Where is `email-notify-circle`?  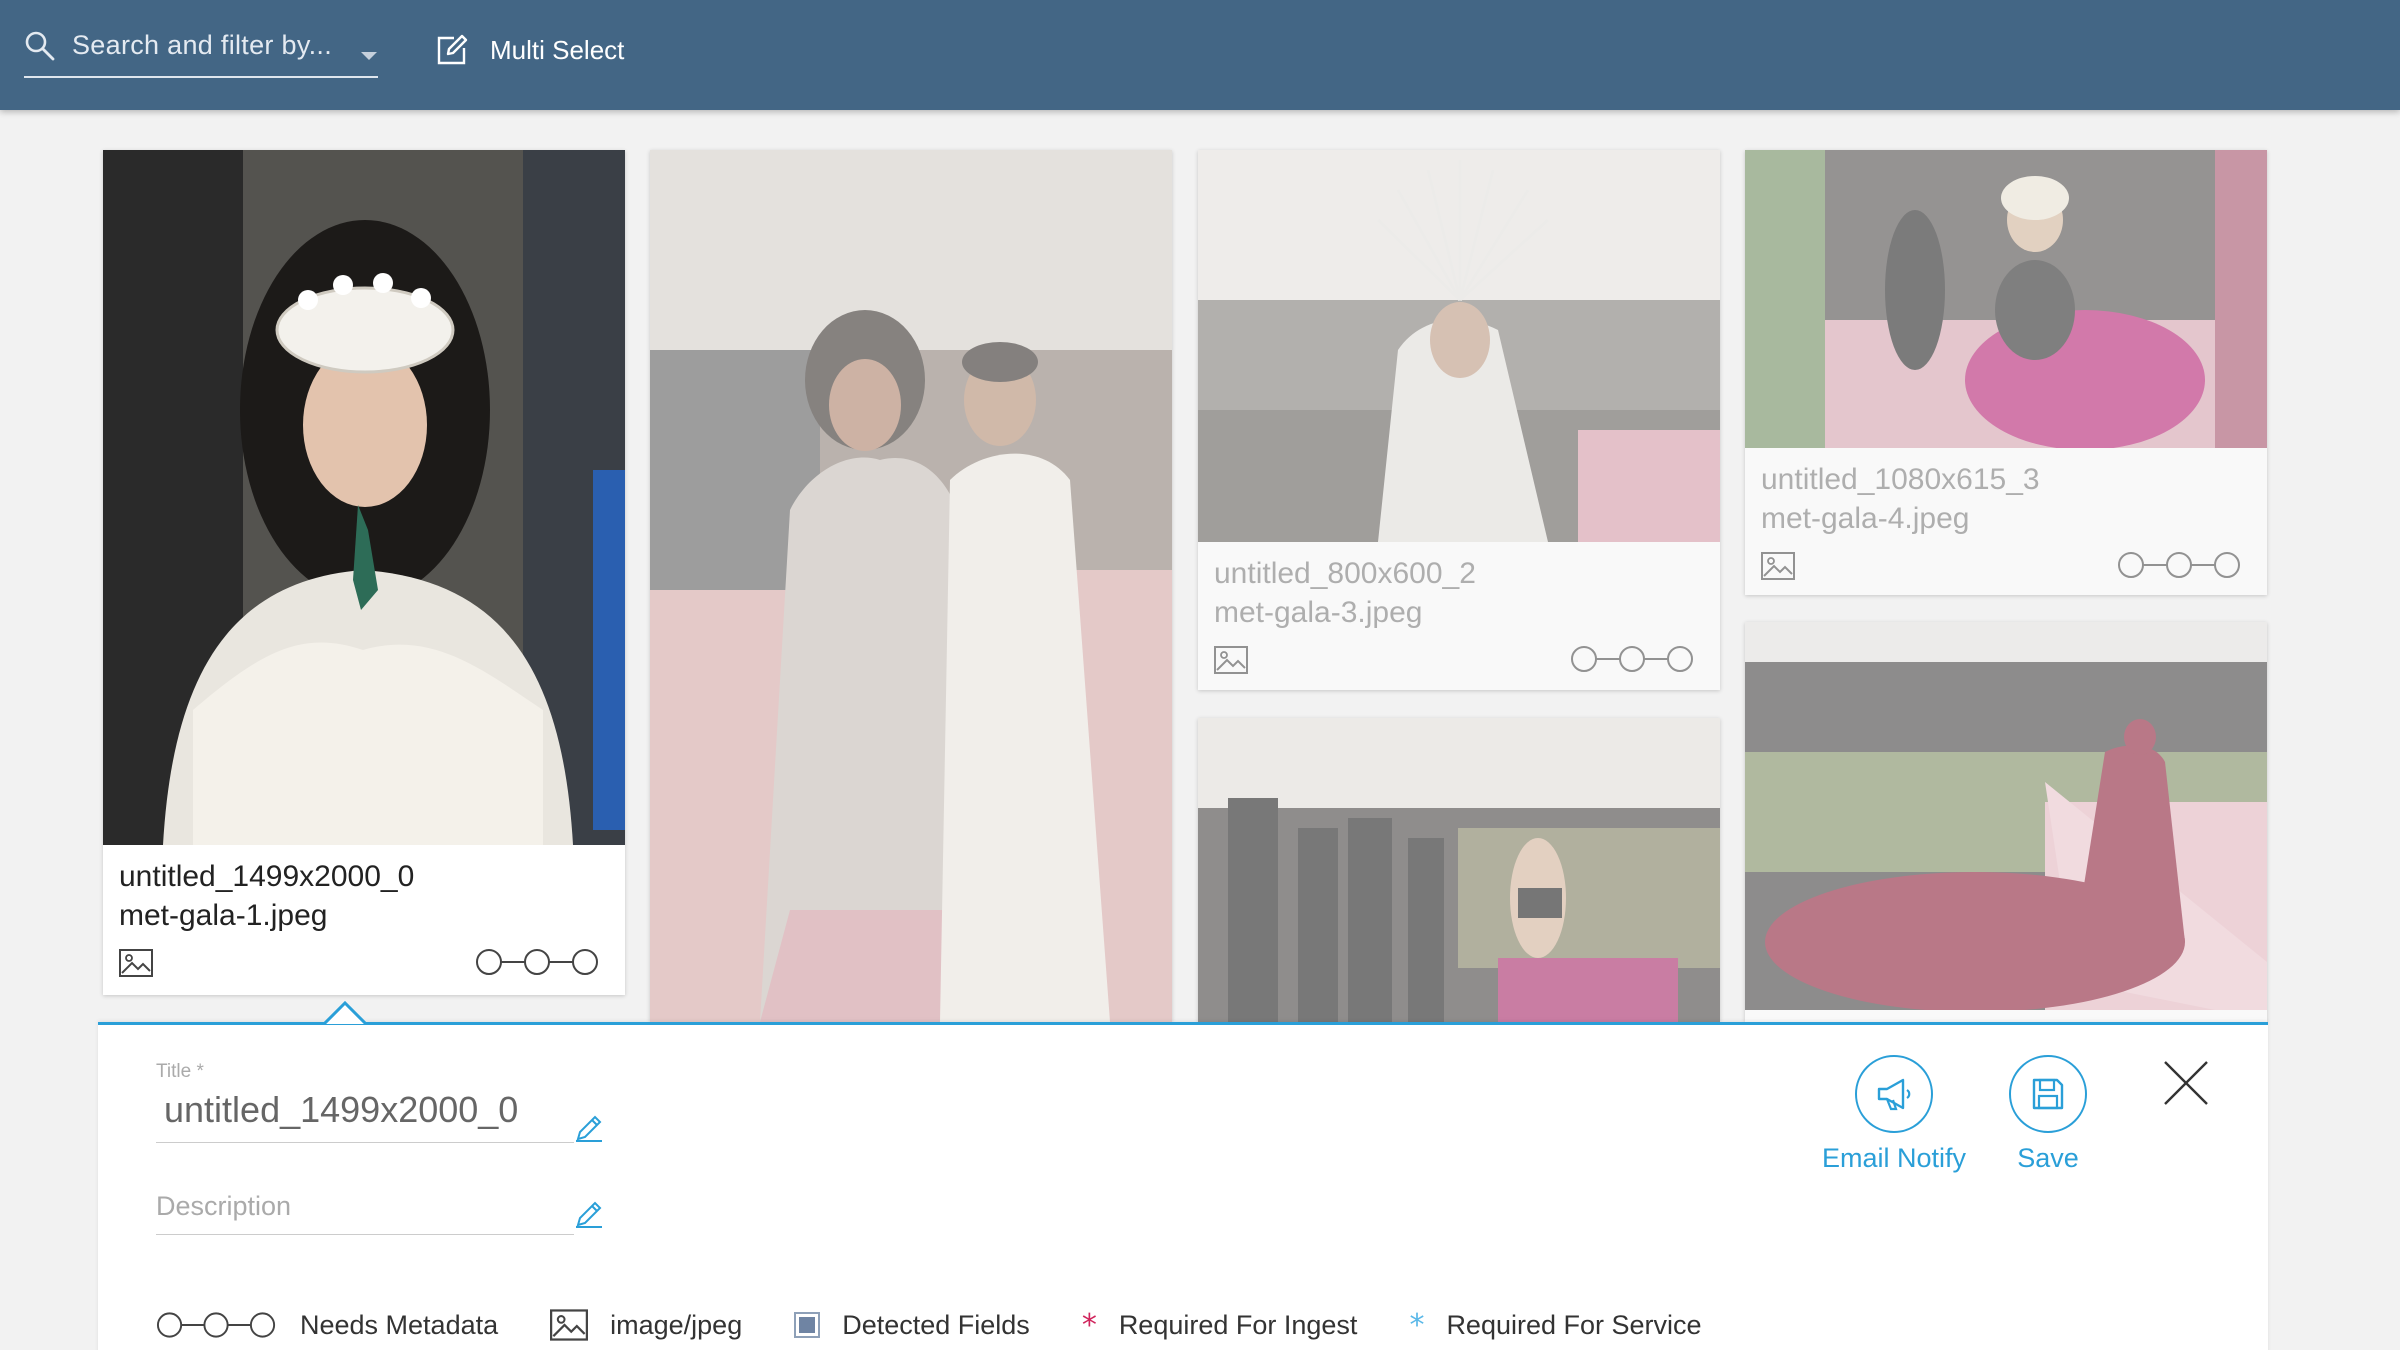
email-notify-circle is located at coordinates (1894, 1094).